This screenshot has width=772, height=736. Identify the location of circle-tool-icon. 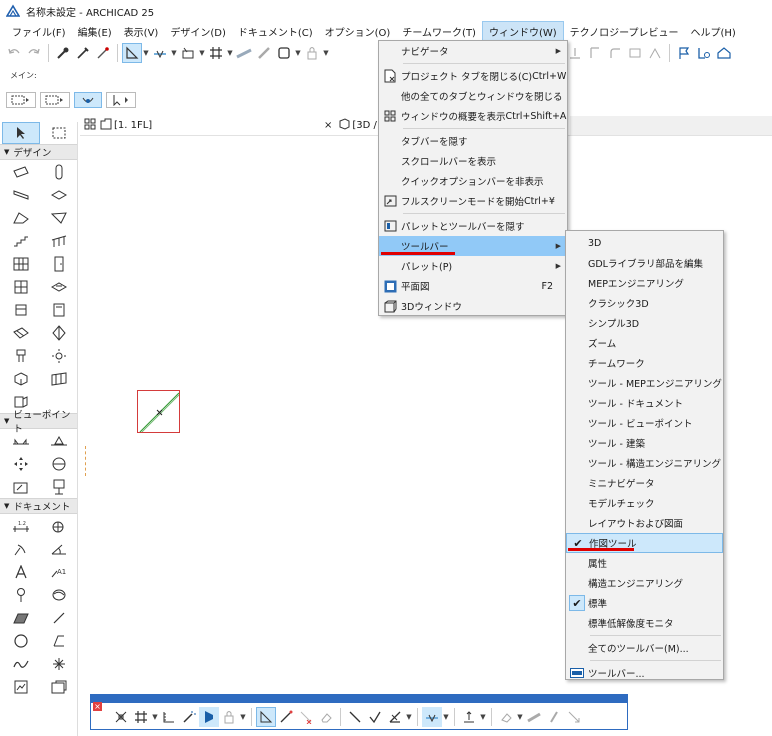
(21, 640).